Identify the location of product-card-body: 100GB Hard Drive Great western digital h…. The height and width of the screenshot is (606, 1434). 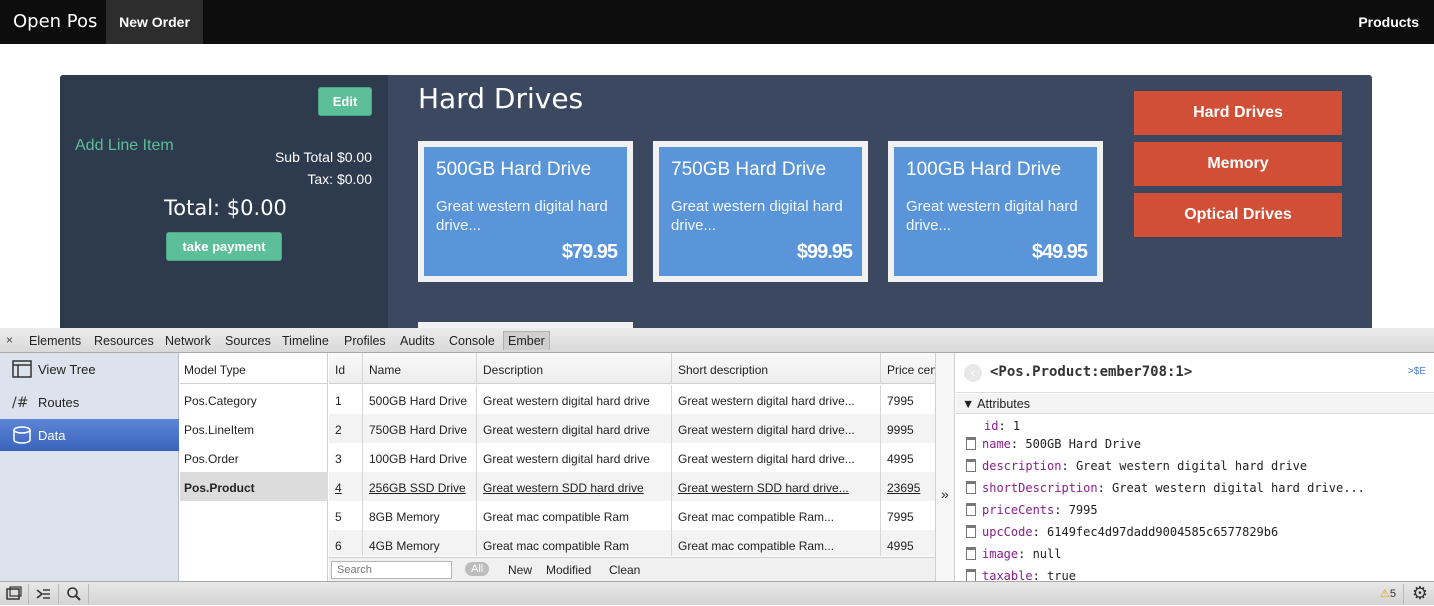
(995, 211).